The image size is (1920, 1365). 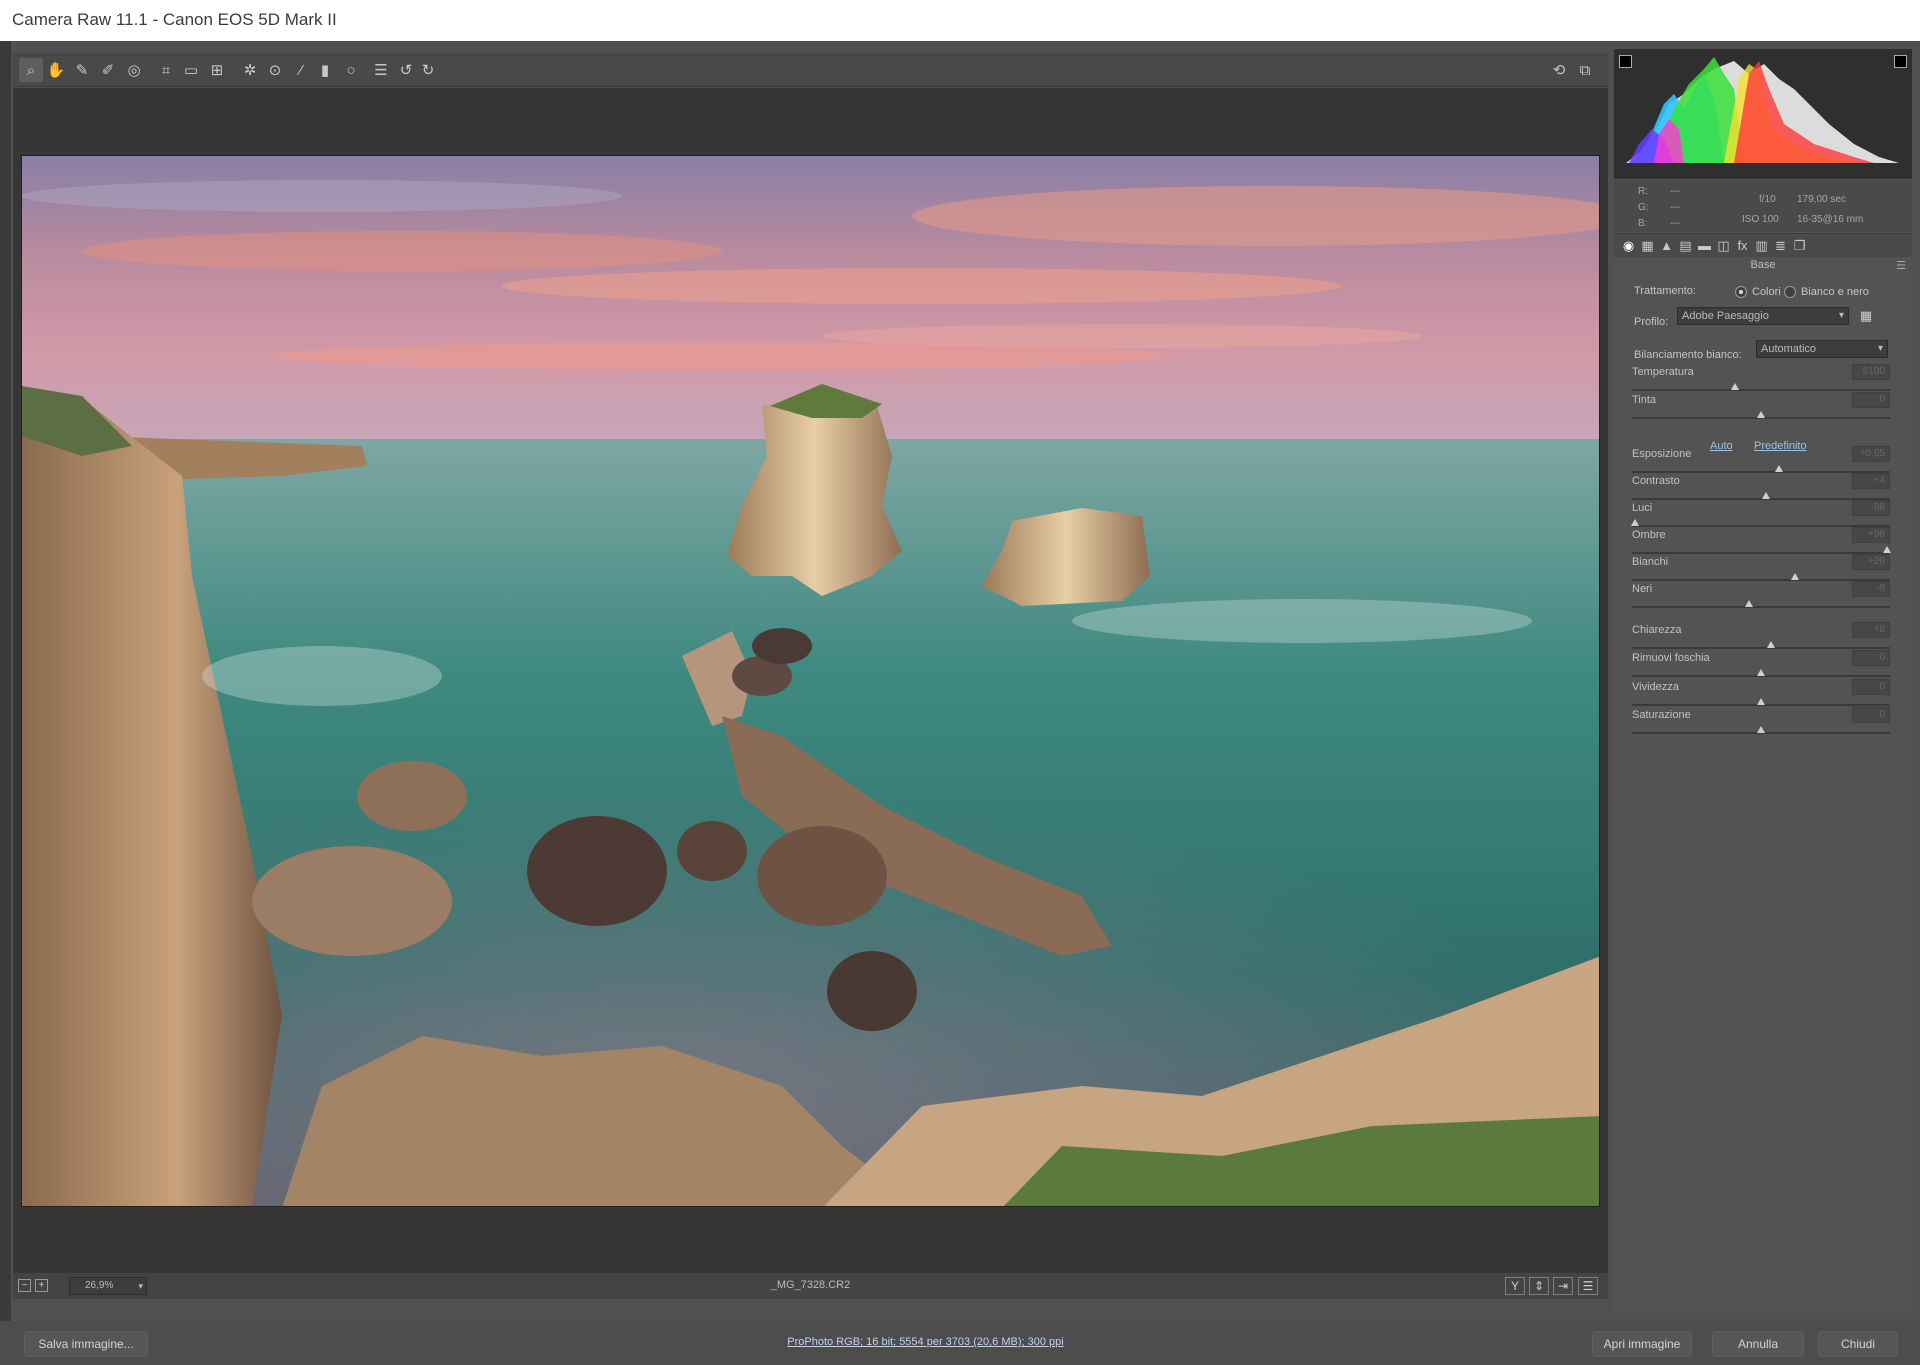 What do you see at coordinates (1741, 292) in the screenshot?
I see `treatment-color-radio` at bounding box center [1741, 292].